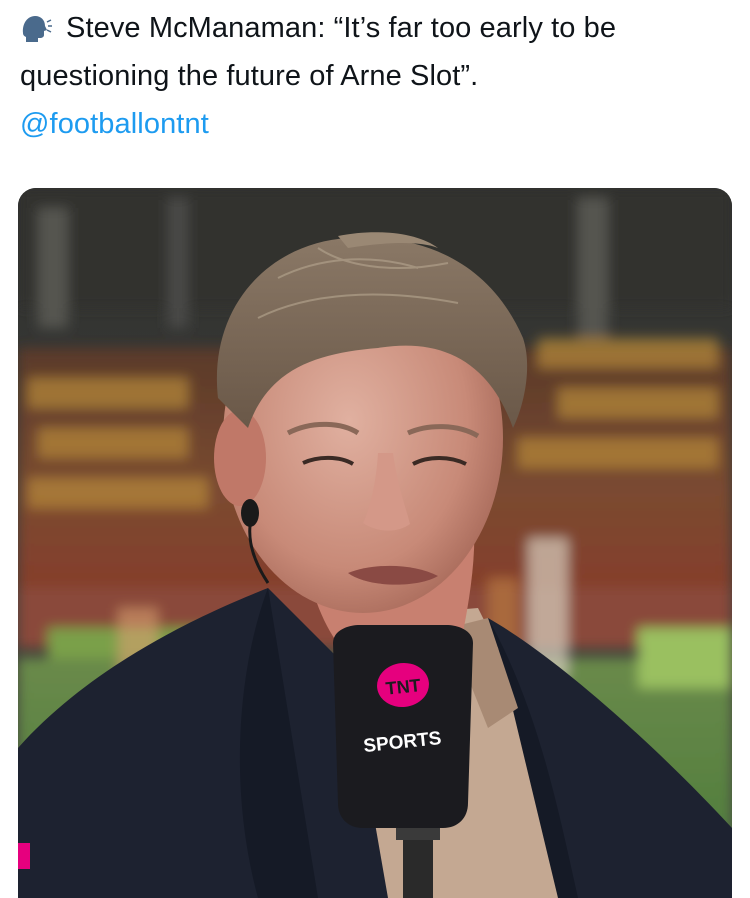  Describe the element at coordinates (24, 856) in the screenshot. I see `pink-tag-icon` at that location.